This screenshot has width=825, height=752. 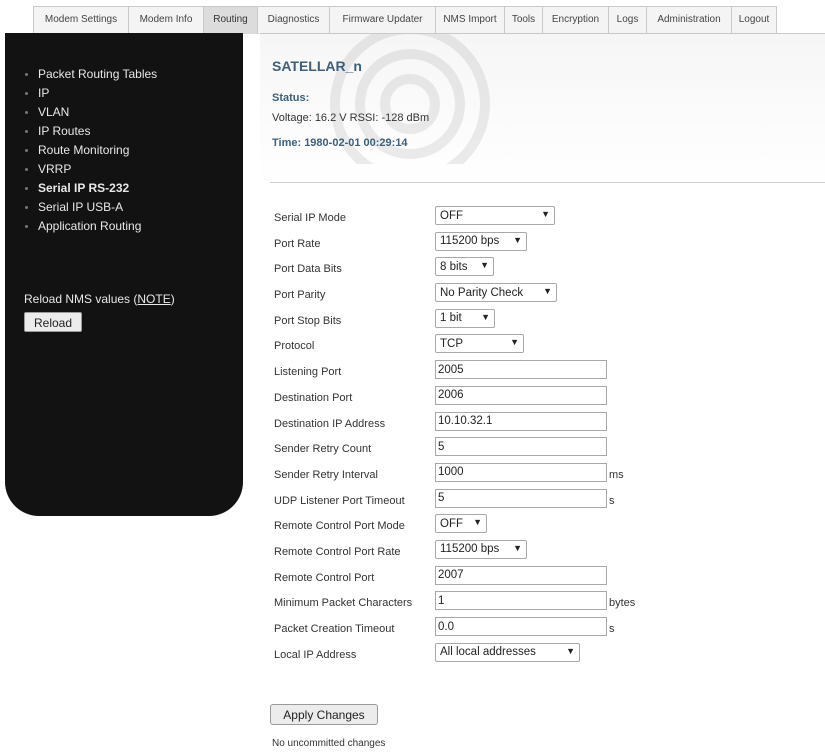 I want to click on sidebar-item-packet-routing-tables: Packet Routing Tables, so click(x=91, y=74).